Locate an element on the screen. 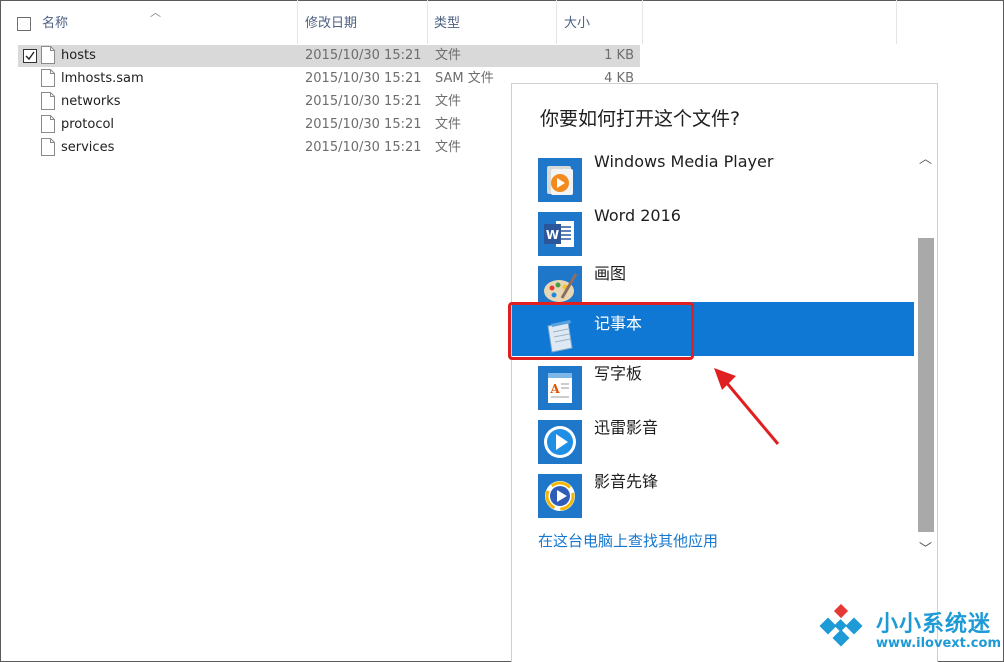  app-item-windows-media-player: Windows Media Player is located at coordinates (713, 175).